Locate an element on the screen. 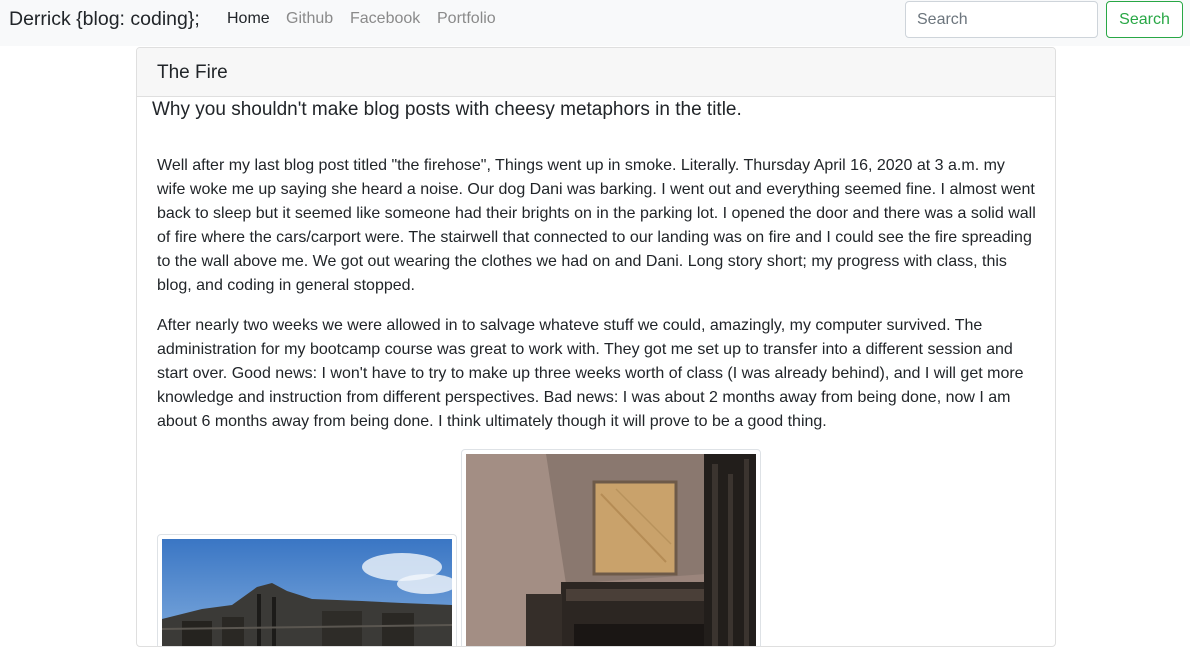 Image resolution: width=1190 pixels, height=647 pixels. nav-link-portfolio: Portfolio is located at coordinates (466, 19).